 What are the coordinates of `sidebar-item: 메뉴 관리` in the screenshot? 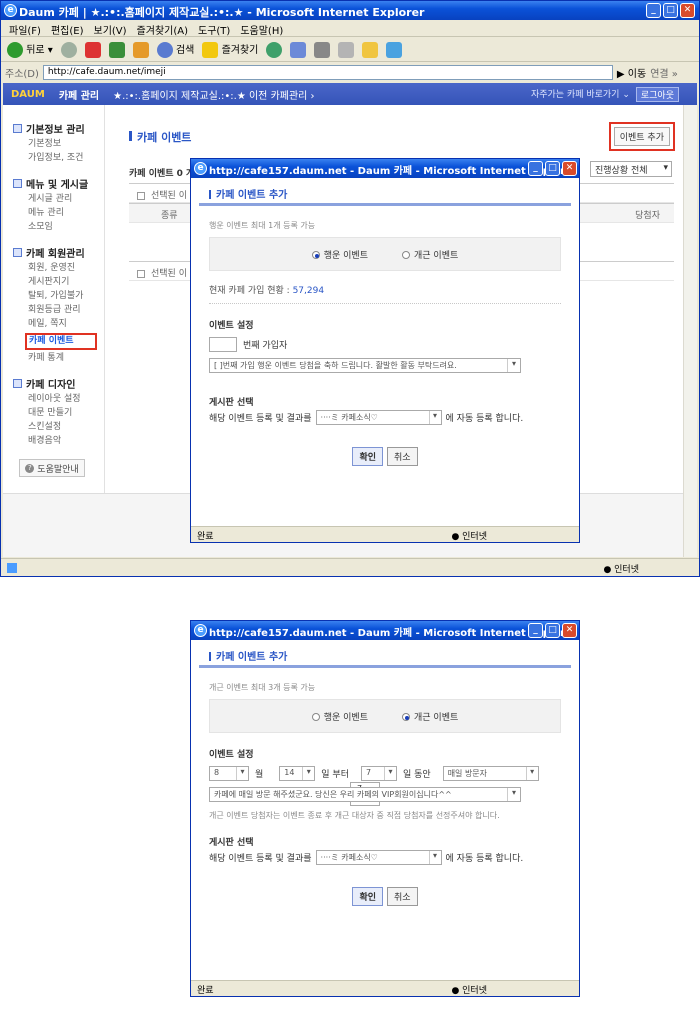 It's located at (66, 213).